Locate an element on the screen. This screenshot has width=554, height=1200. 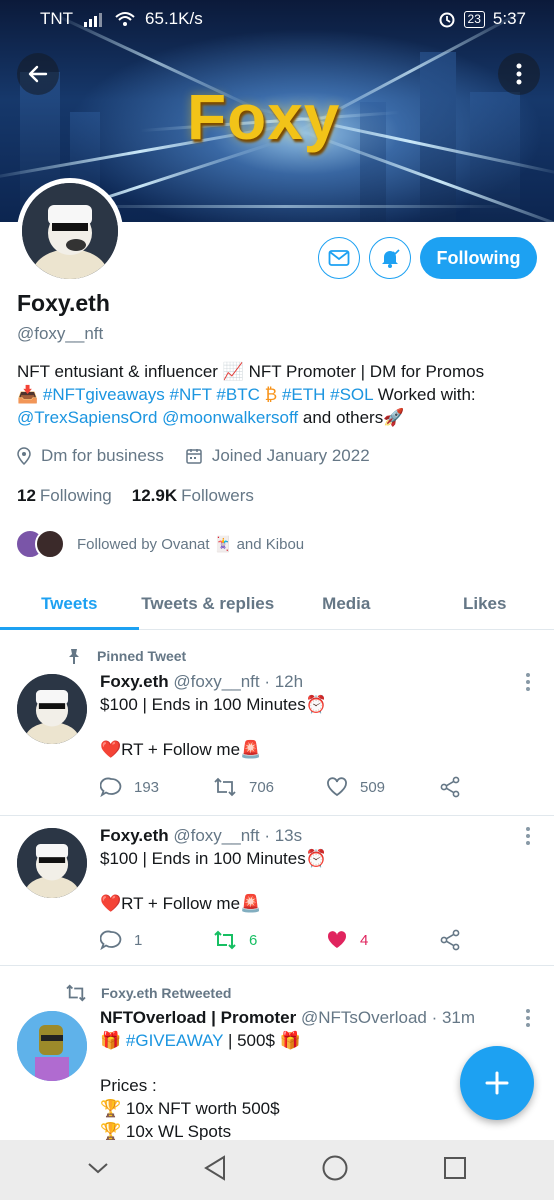
like-button: 509 is located at coordinates (382, 787).